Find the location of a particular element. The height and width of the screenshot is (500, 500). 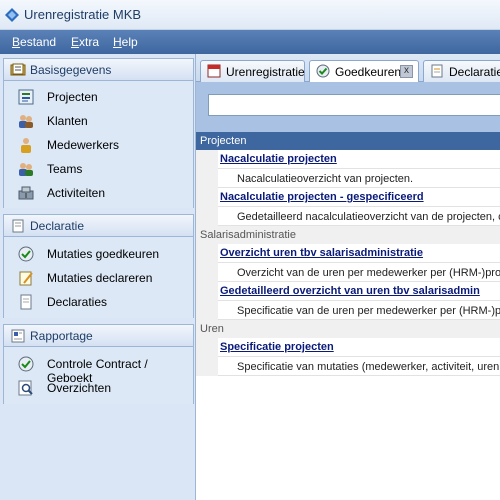

nav-label: Mutaties goedkeuren is located at coordinates (103, 254).